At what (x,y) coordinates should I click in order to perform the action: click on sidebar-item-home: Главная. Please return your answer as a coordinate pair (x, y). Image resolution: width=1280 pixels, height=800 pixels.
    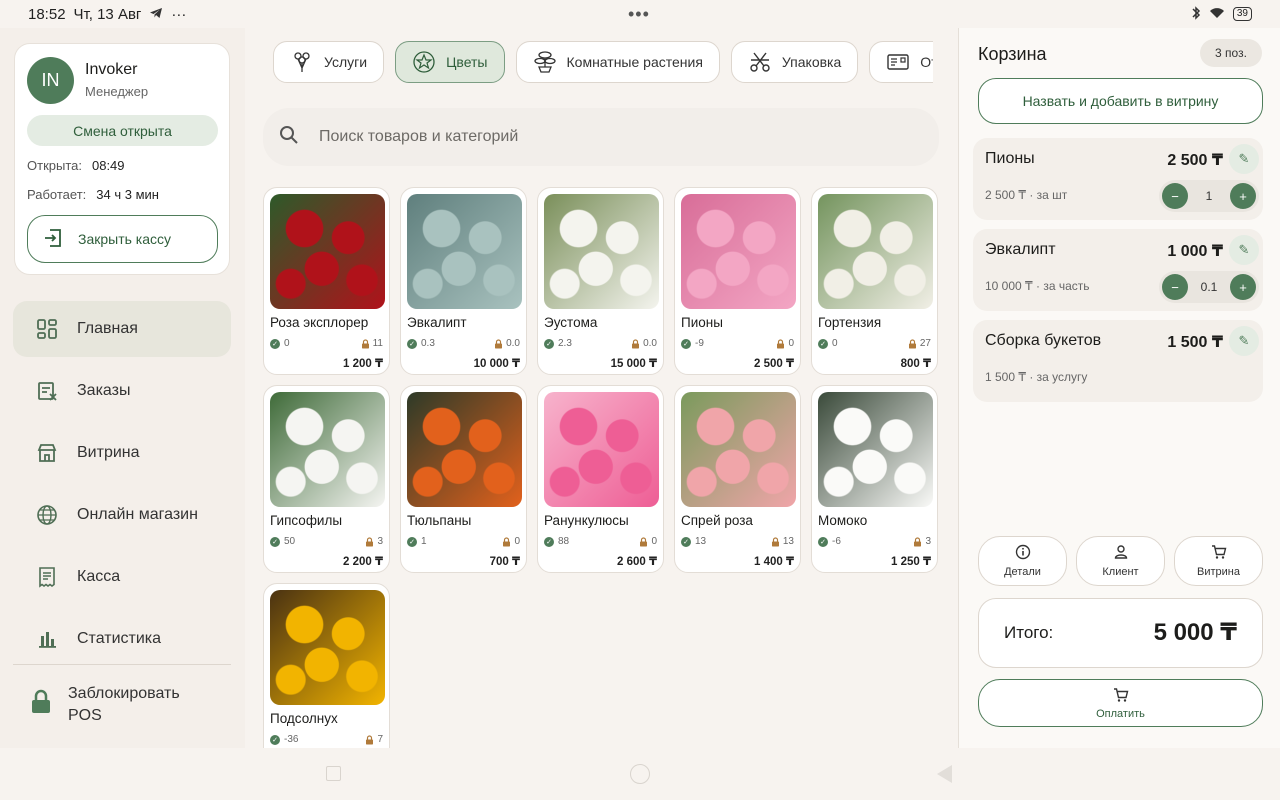
    Looking at the image, I should click on (122, 329).